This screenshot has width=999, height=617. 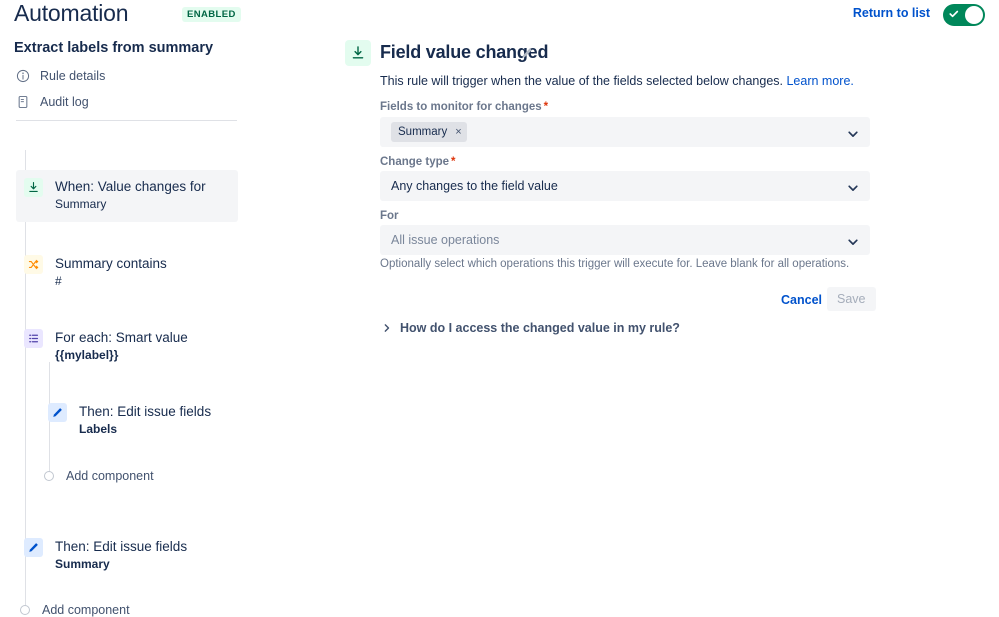 I want to click on sidebar-divider, so click(x=126, y=120).